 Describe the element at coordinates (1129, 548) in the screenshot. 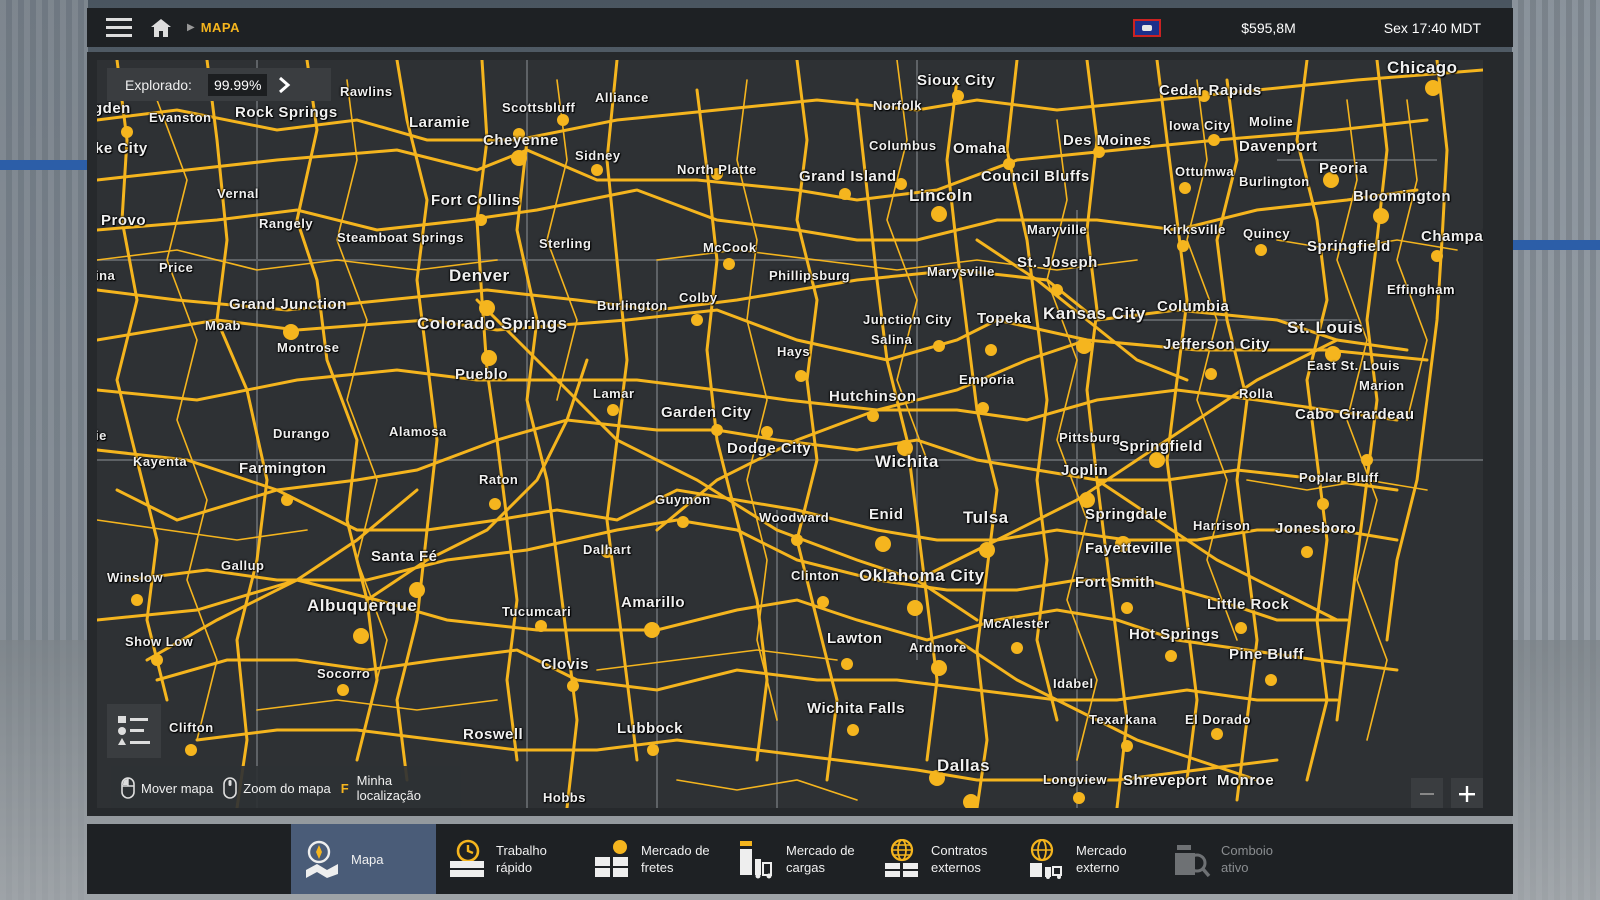

I see `city-label: Fayetteville` at that location.